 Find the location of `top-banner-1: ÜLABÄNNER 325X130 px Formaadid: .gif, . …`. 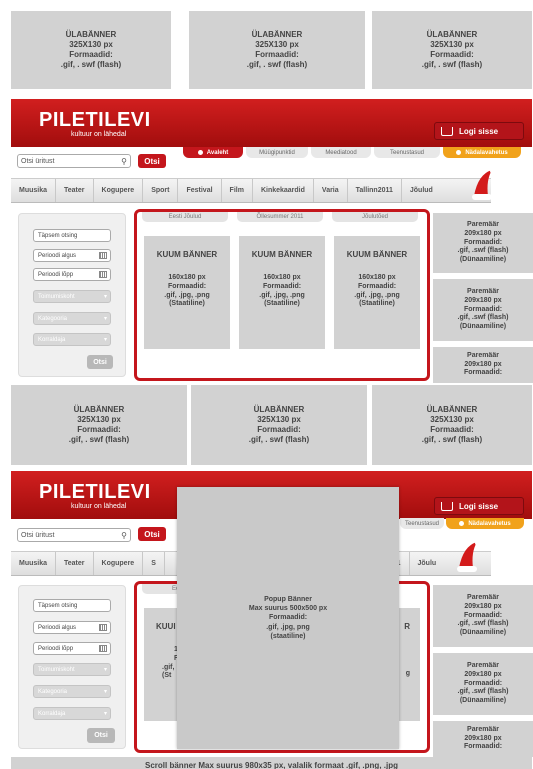

top-banner-1: ÜLABÄNNER 325X130 px Formaadid: .gif, . … is located at coordinates (91, 50).